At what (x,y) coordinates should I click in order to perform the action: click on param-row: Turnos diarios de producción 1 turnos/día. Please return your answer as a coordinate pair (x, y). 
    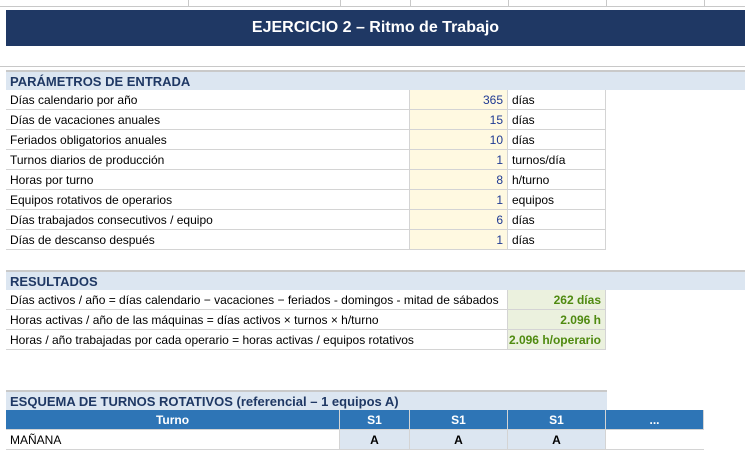
    Looking at the image, I should click on (306, 160).